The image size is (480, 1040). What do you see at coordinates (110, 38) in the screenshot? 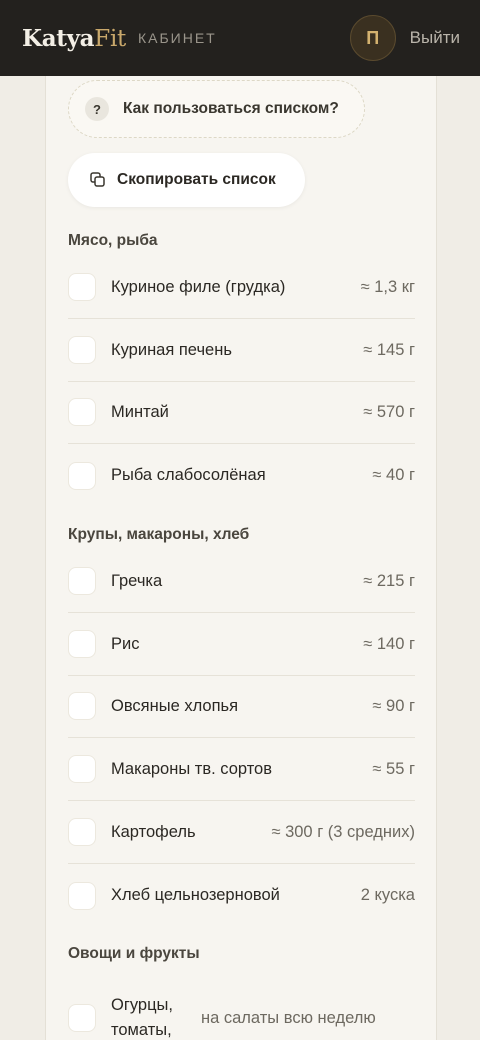
I see `brand-accent: Fit` at bounding box center [110, 38].